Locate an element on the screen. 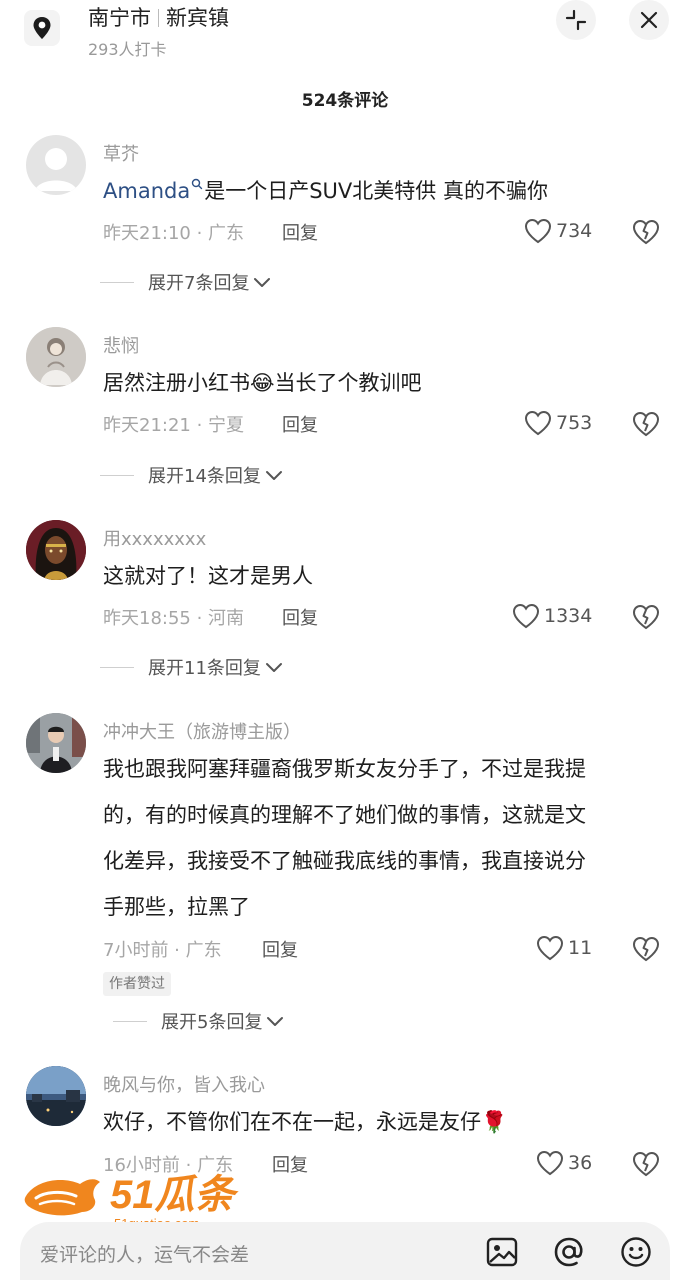 This screenshot has height=1280, width=690. location-title: 南宁市 新宾镇 is located at coordinates (158, 17).